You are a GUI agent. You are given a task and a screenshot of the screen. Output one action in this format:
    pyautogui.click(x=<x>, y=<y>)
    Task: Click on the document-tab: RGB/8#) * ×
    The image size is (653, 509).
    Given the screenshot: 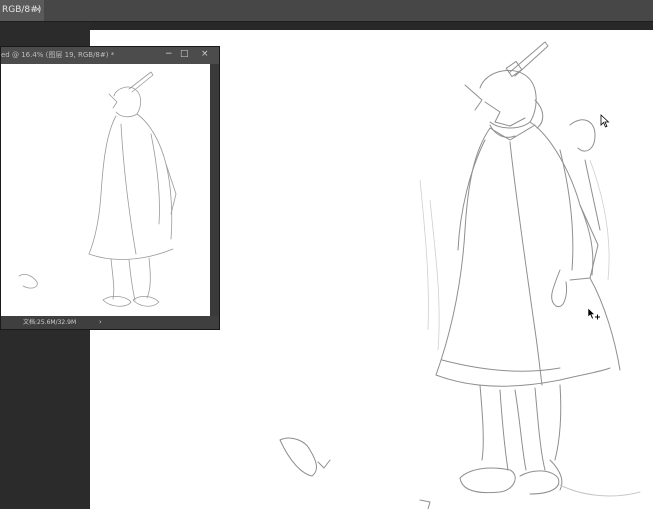 What is the action you would take?
    pyautogui.click(x=24, y=10)
    